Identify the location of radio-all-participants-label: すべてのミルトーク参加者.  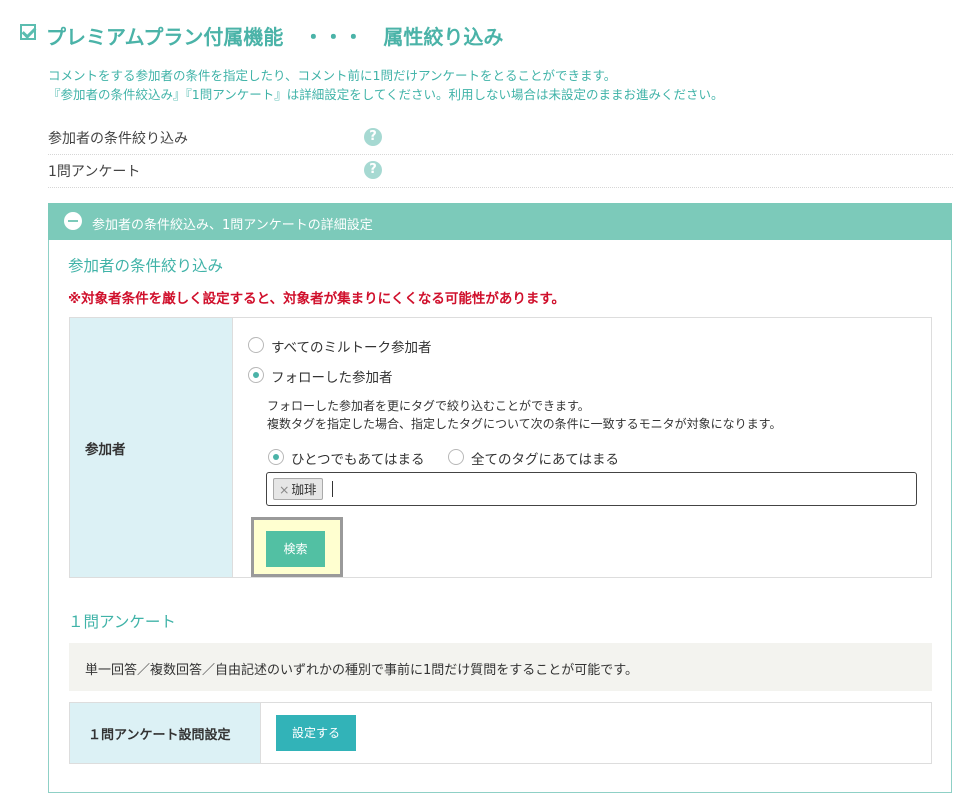
(351, 346).